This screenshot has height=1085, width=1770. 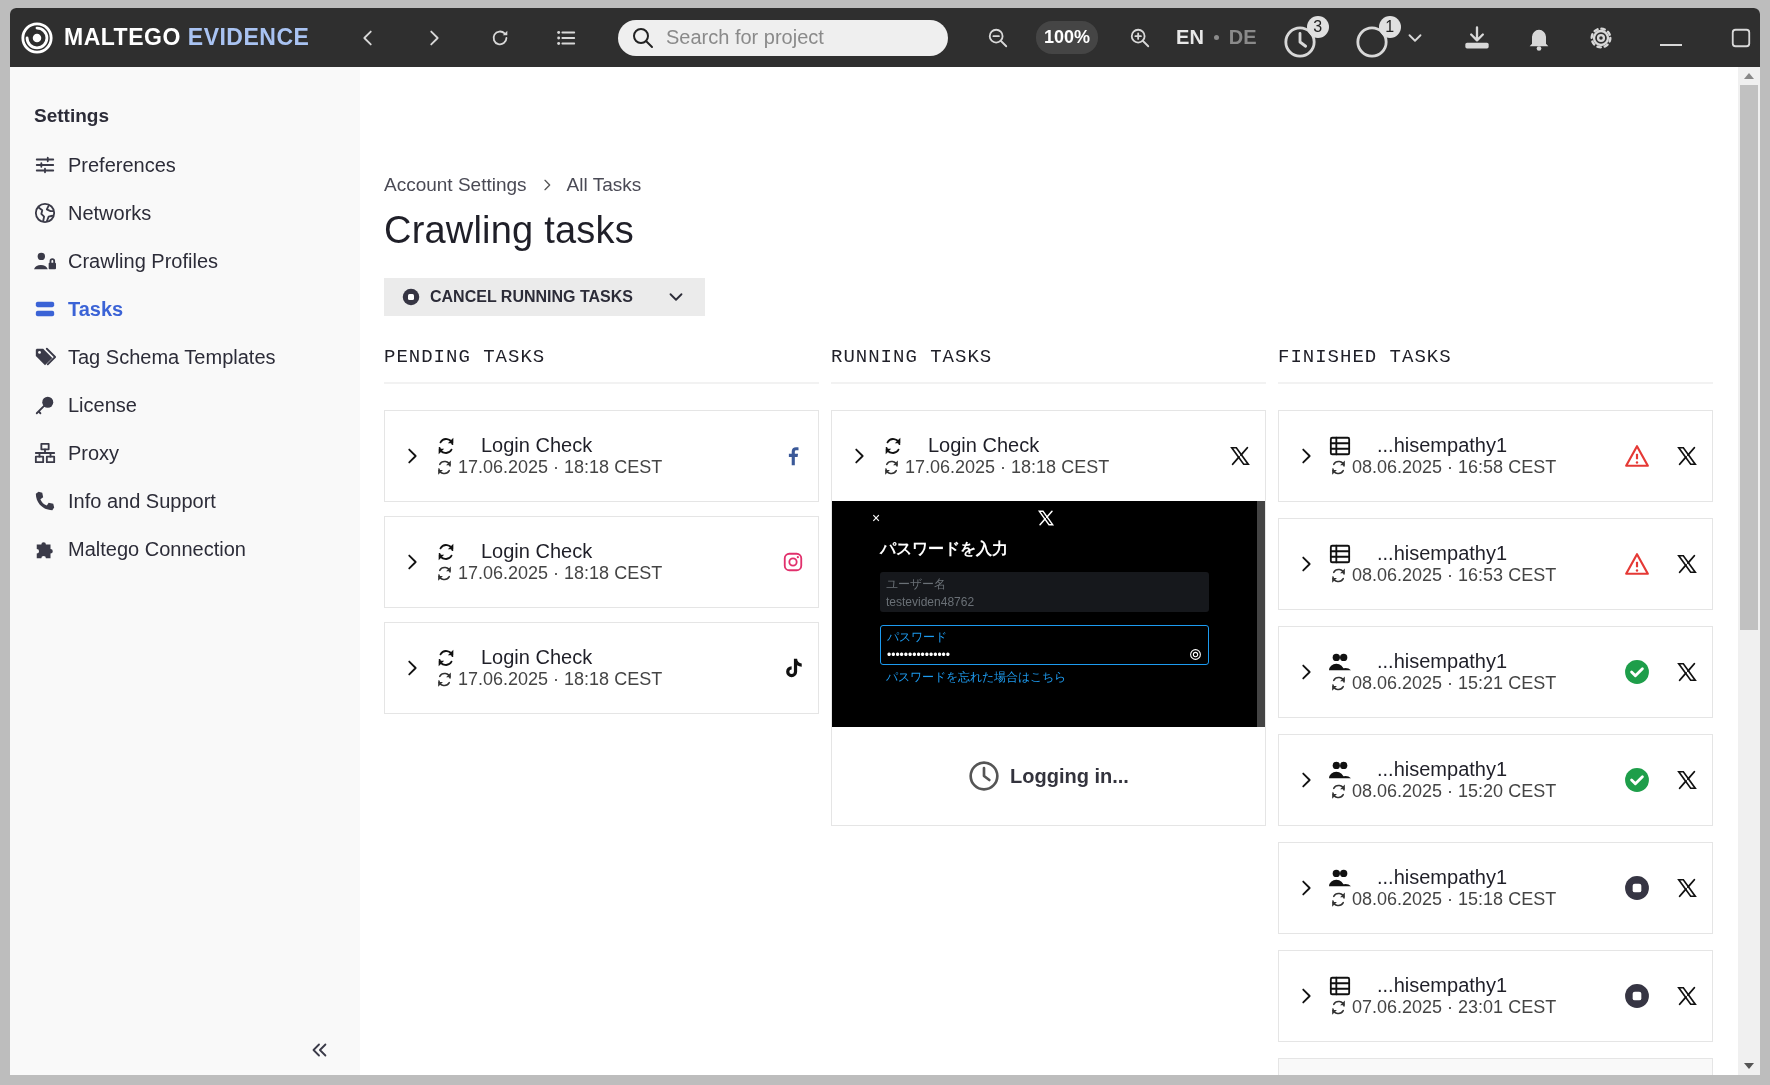 I want to click on forgot-password-link: パスワードを忘れた場合はこちら, so click(x=973, y=677).